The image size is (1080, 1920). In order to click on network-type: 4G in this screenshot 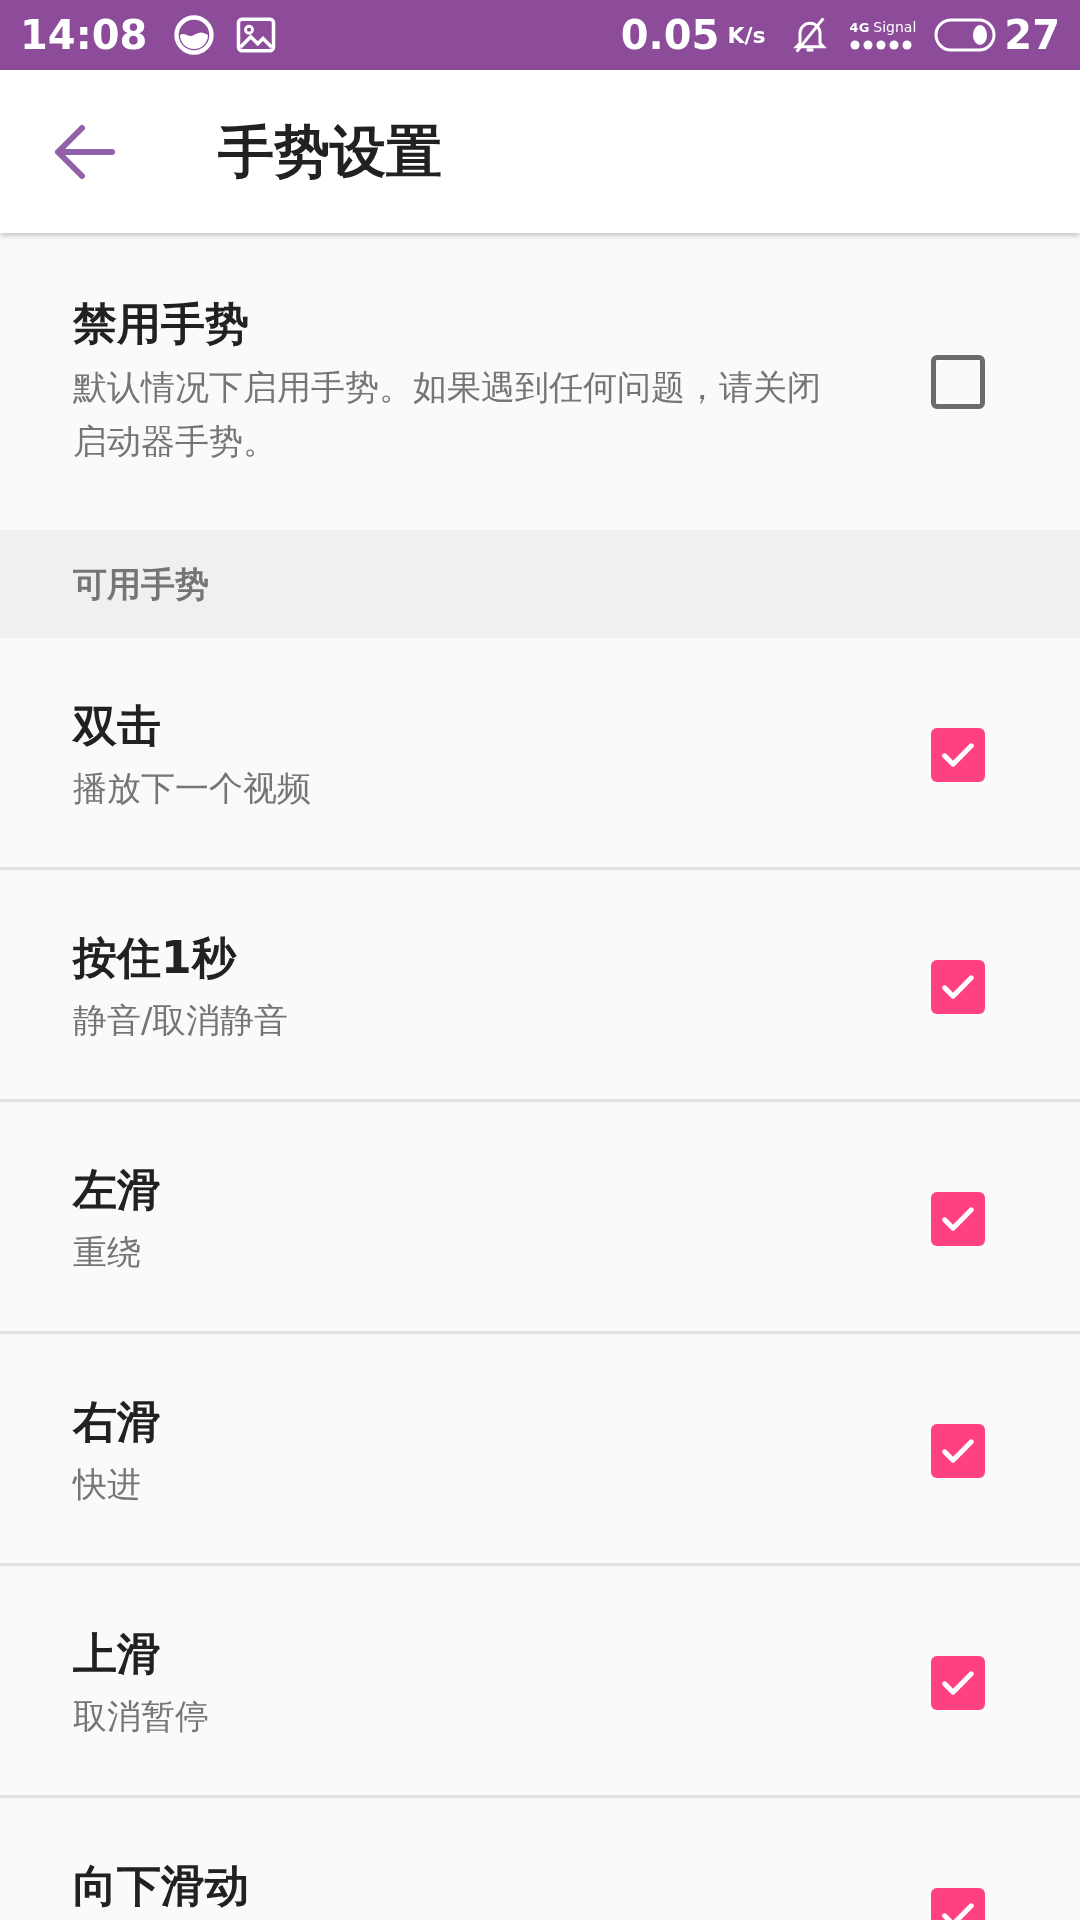, I will do `click(859, 27)`.